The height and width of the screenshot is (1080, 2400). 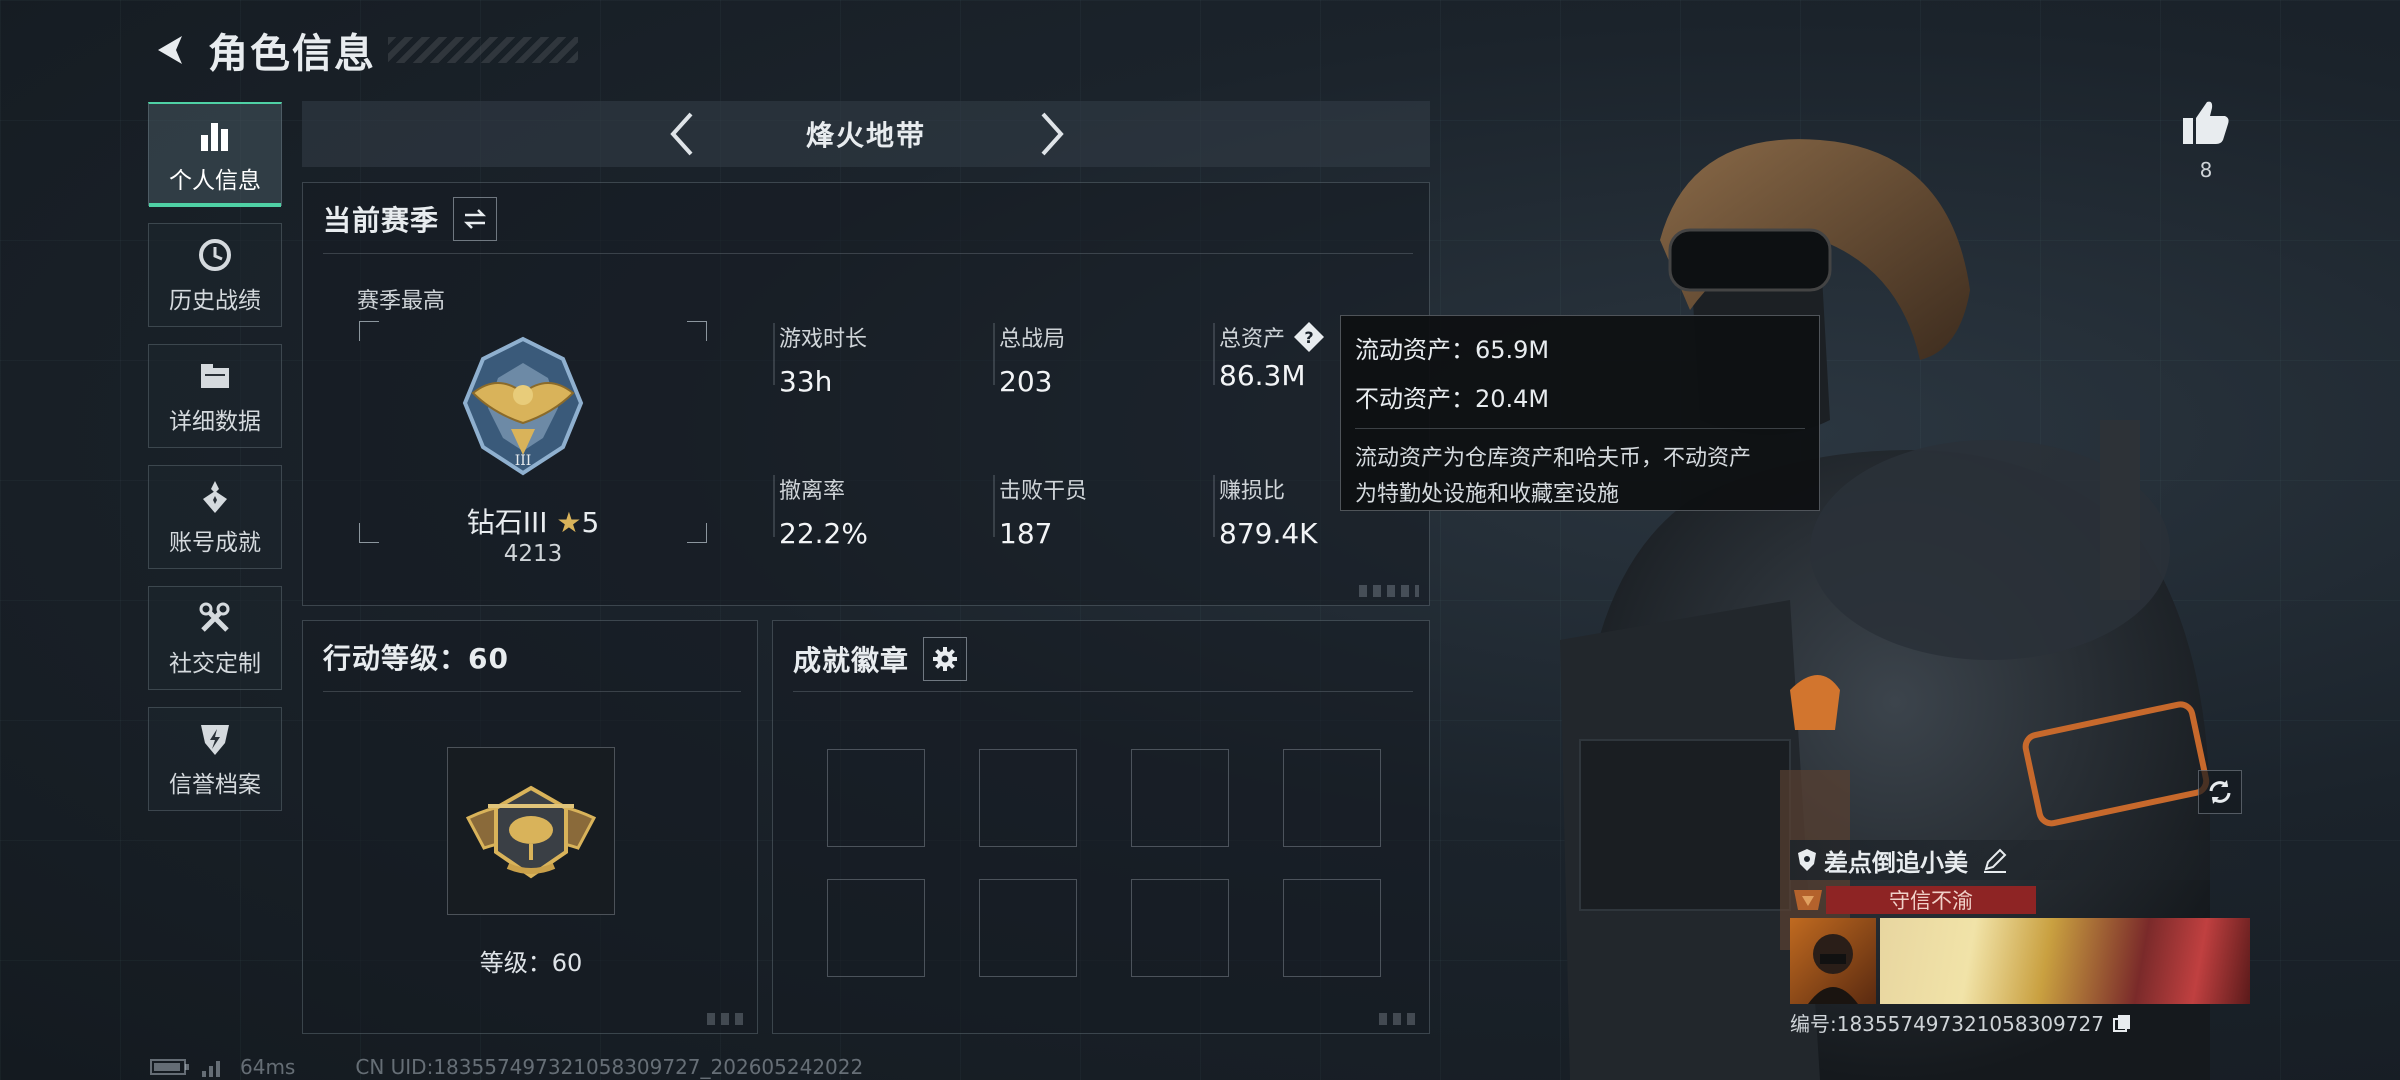 I want to click on achievement-settings-button, so click(x=945, y=659).